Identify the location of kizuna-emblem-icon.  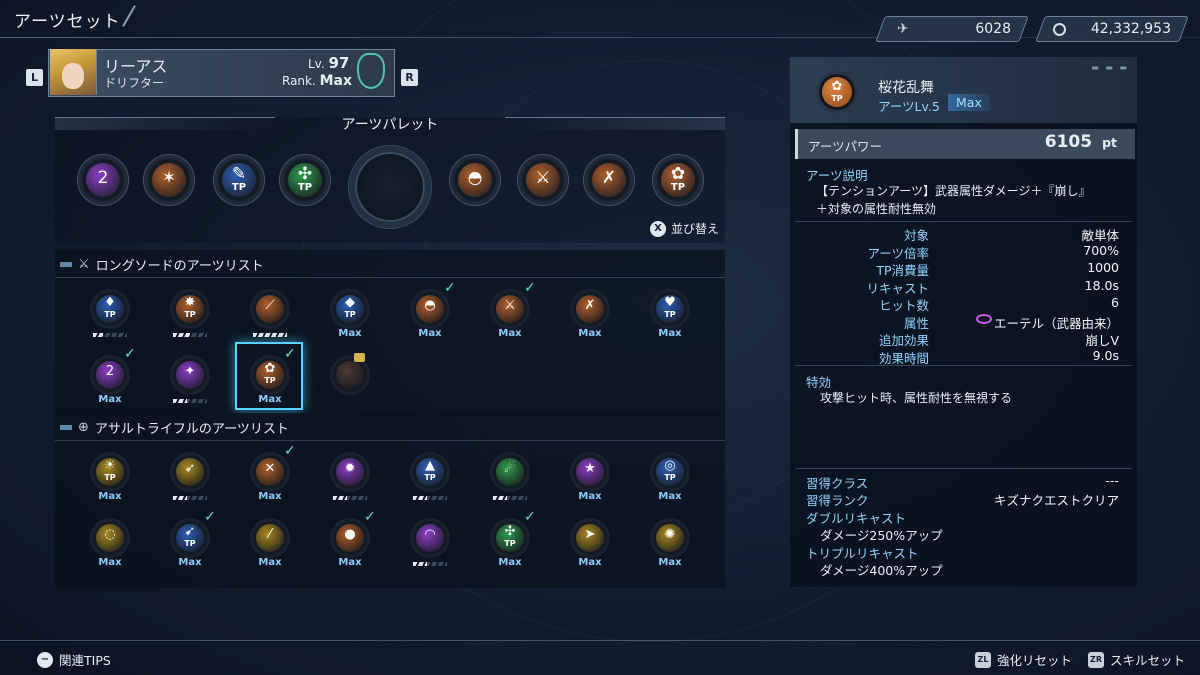
(371, 71).